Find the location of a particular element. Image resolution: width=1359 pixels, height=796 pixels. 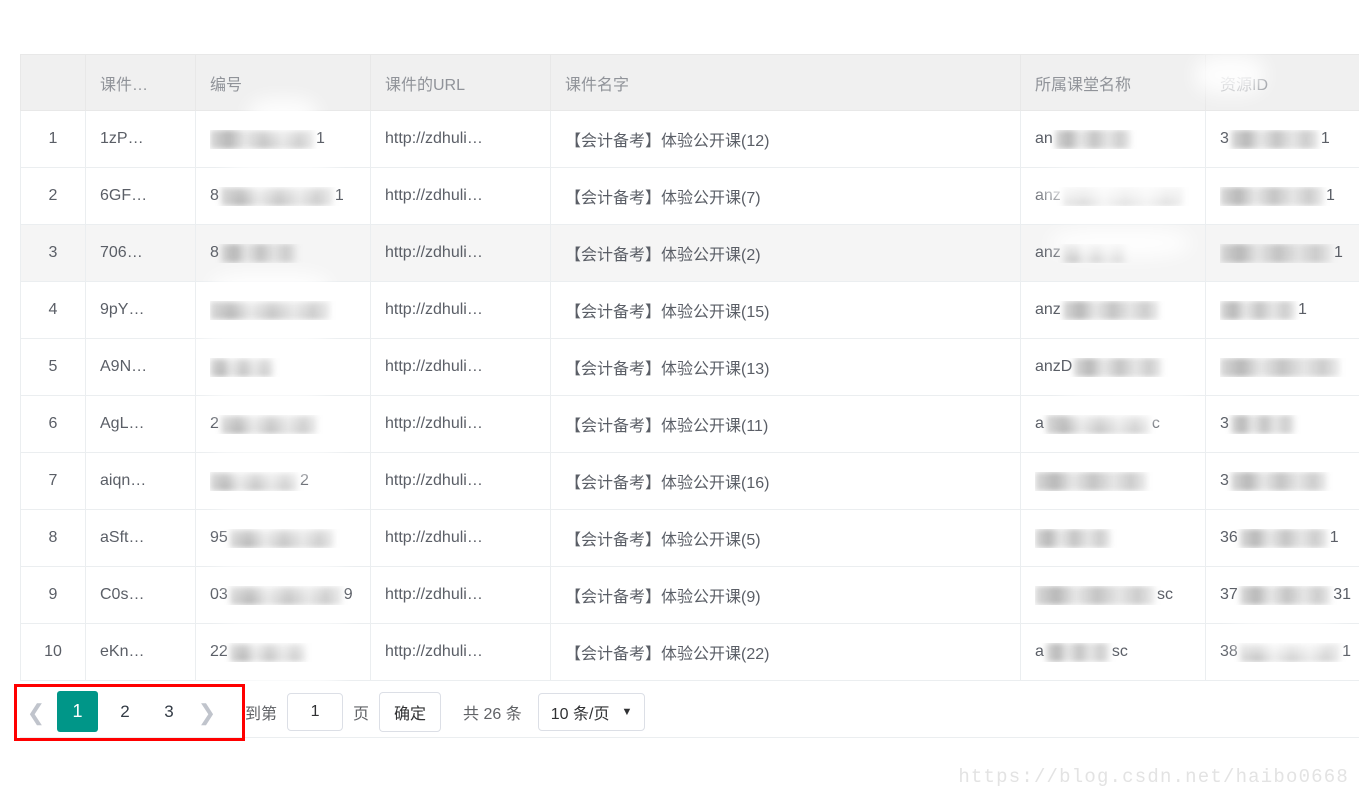

cell-number: 95 is located at coordinates (283, 538).